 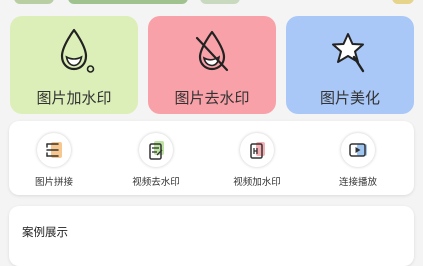 What do you see at coordinates (257, 150) in the screenshot?
I see `video-watermark-icon` at bounding box center [257, 150].